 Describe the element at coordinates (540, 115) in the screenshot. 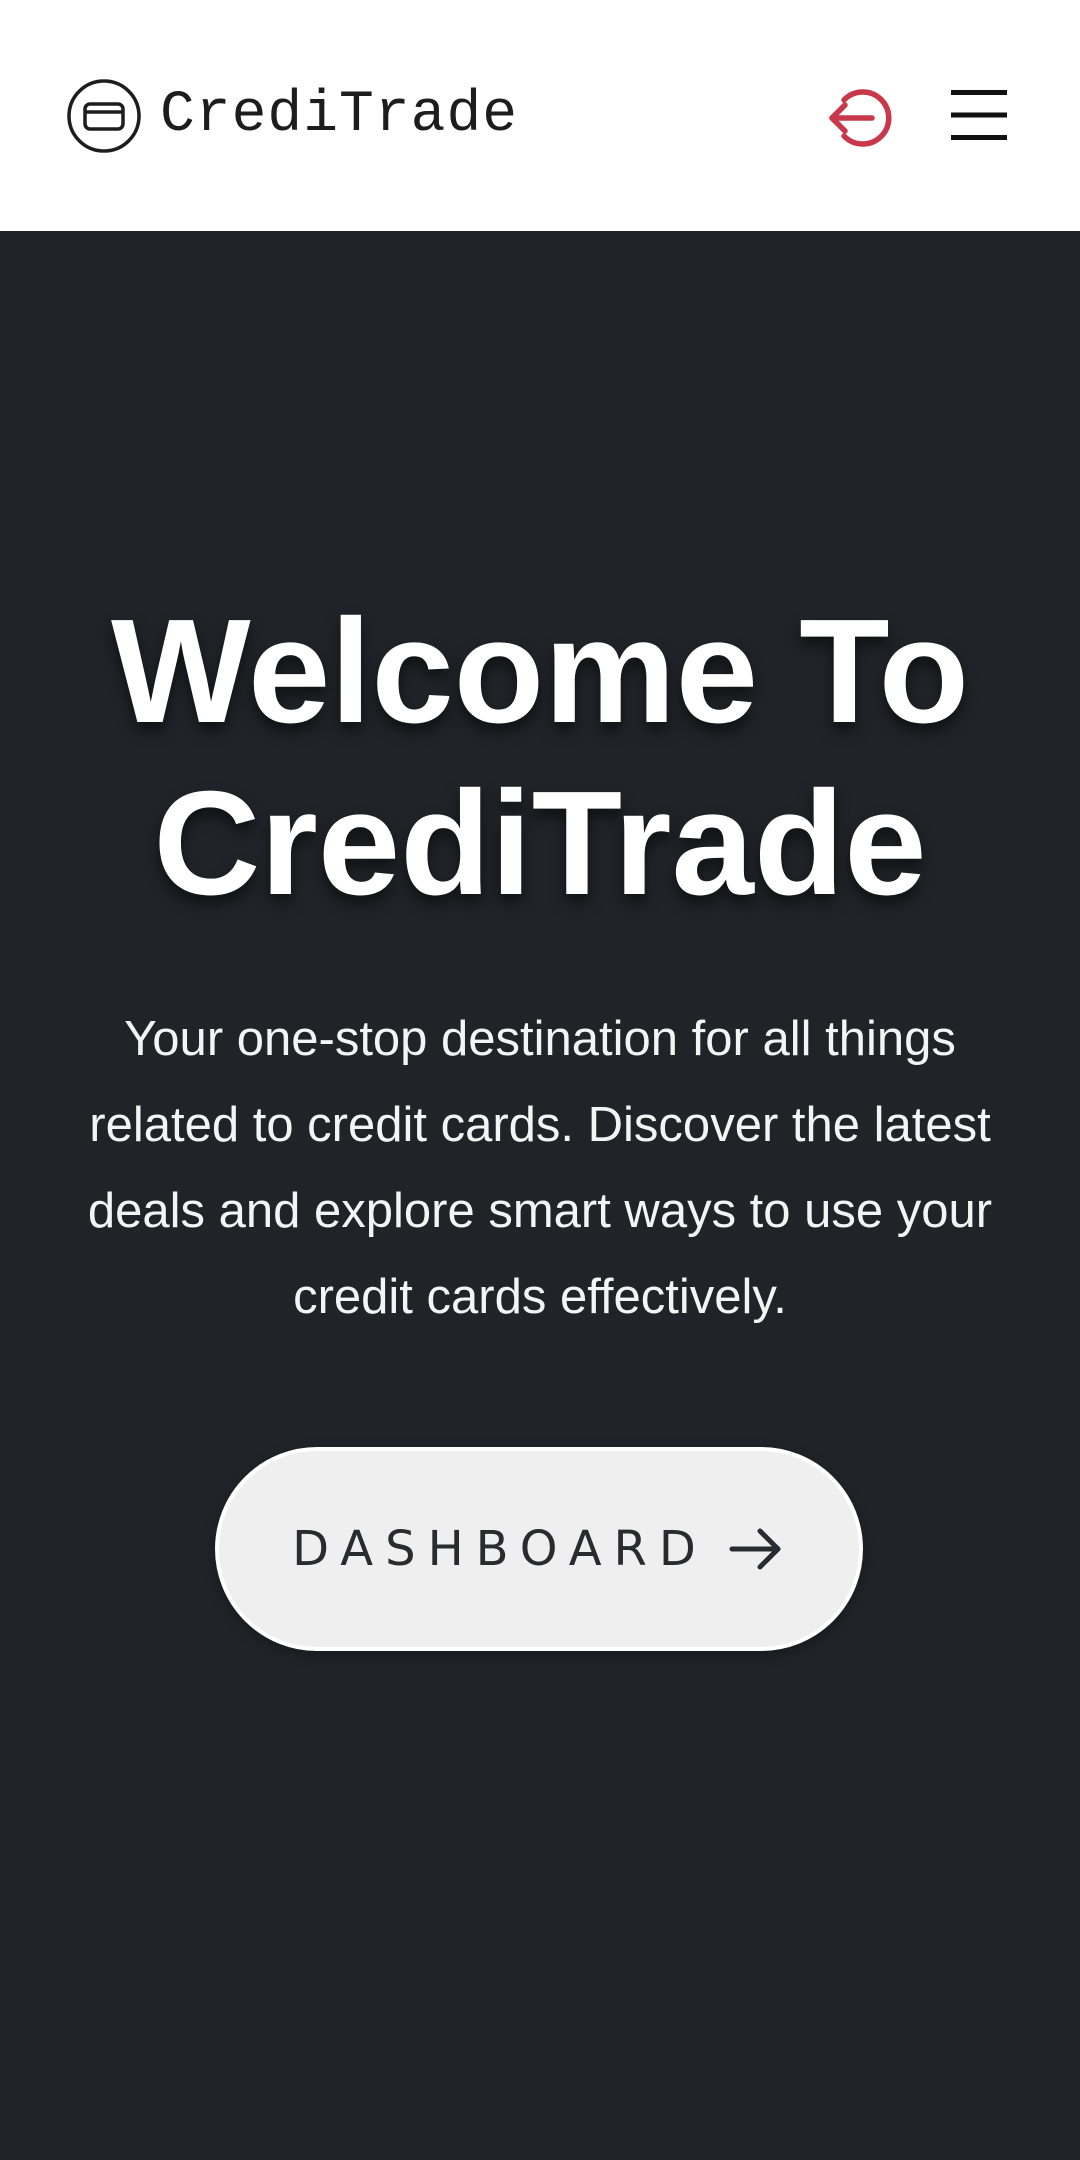

I see `top-navbar: CrediTrade` at that location.